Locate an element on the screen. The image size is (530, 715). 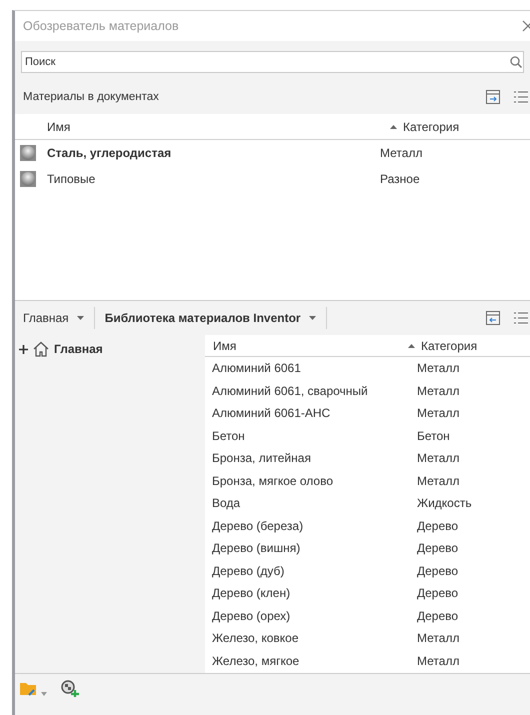
search-icon is located at coordinates (516, 62).